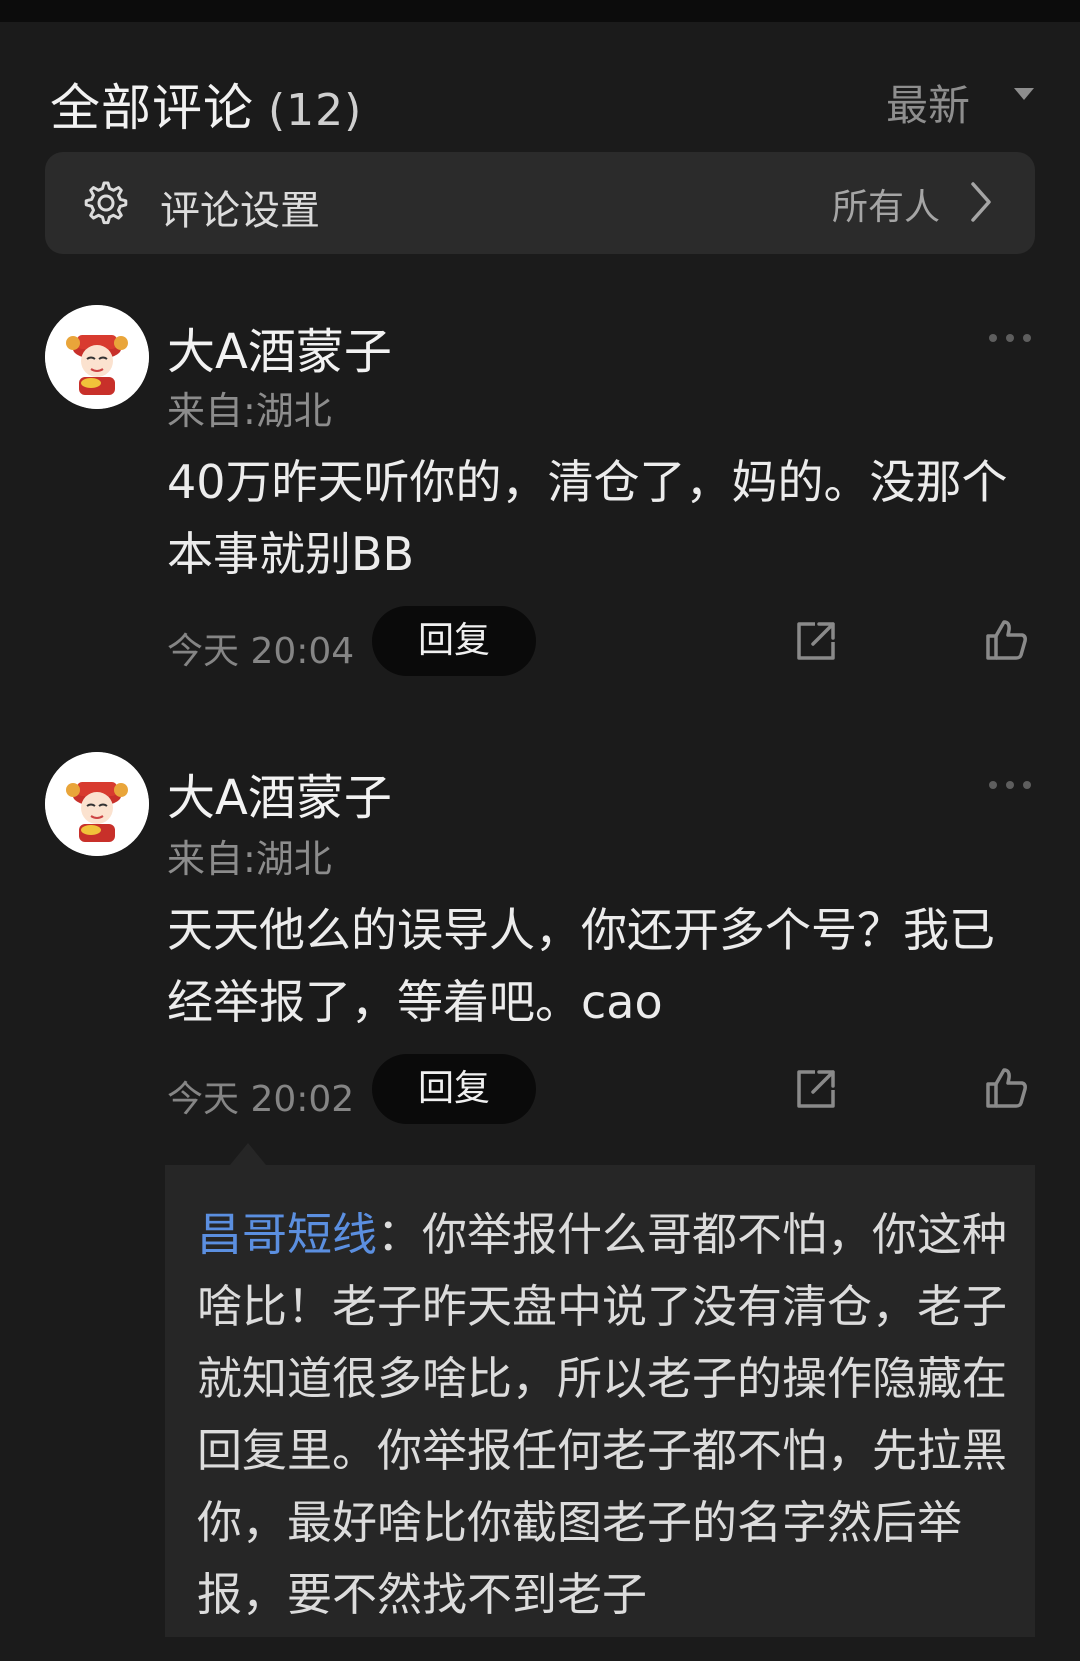 Image resolution: width=1080 pixels, height=1661 pixels. Describe the element at coordinates (587, 518) in the screenshot. I see `comment-text: 40万昨天听你的，清仓了，妈的。没那个本事就别BB` at that location.